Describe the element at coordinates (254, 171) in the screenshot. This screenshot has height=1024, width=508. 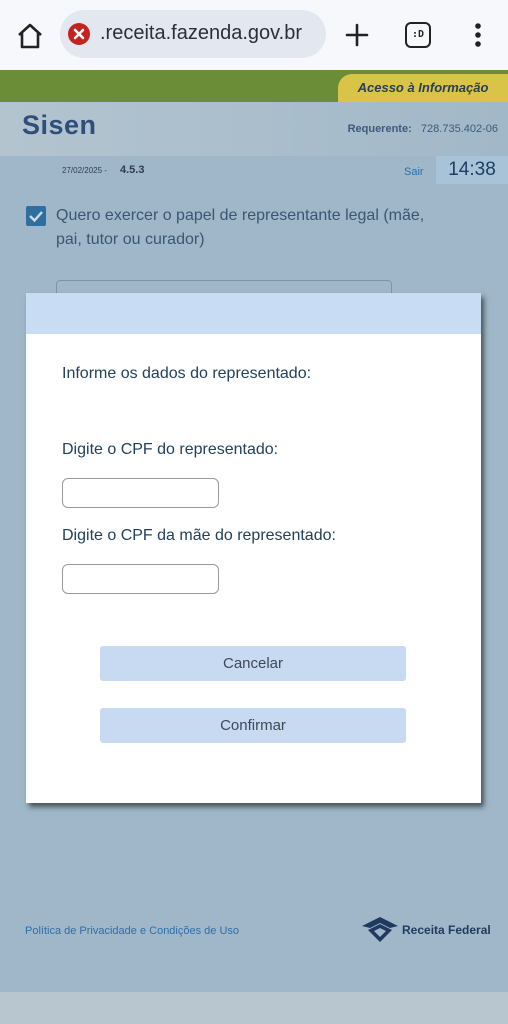
I see `status-bar: 27/02/2025 - 4.5.3 Sair 14:38` at that location.